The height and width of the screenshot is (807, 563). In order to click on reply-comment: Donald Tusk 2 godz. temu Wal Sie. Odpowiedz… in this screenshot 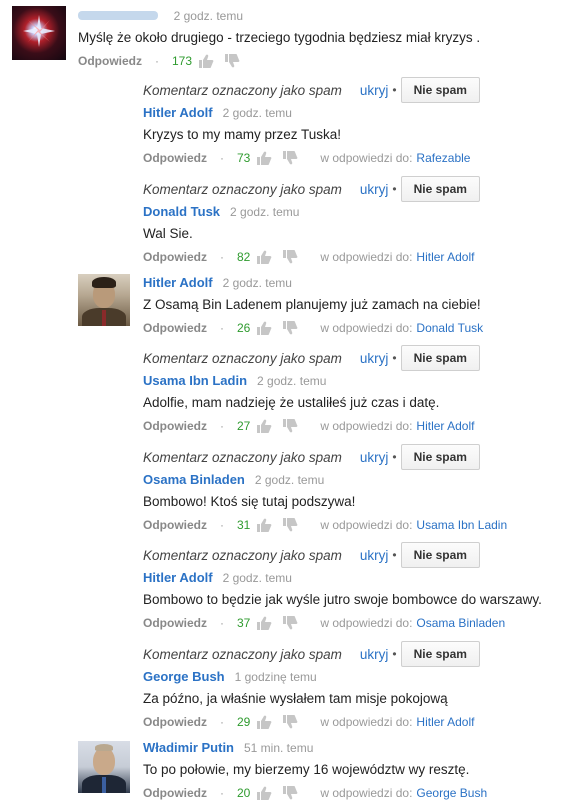, I will do `click(348, 235)`.